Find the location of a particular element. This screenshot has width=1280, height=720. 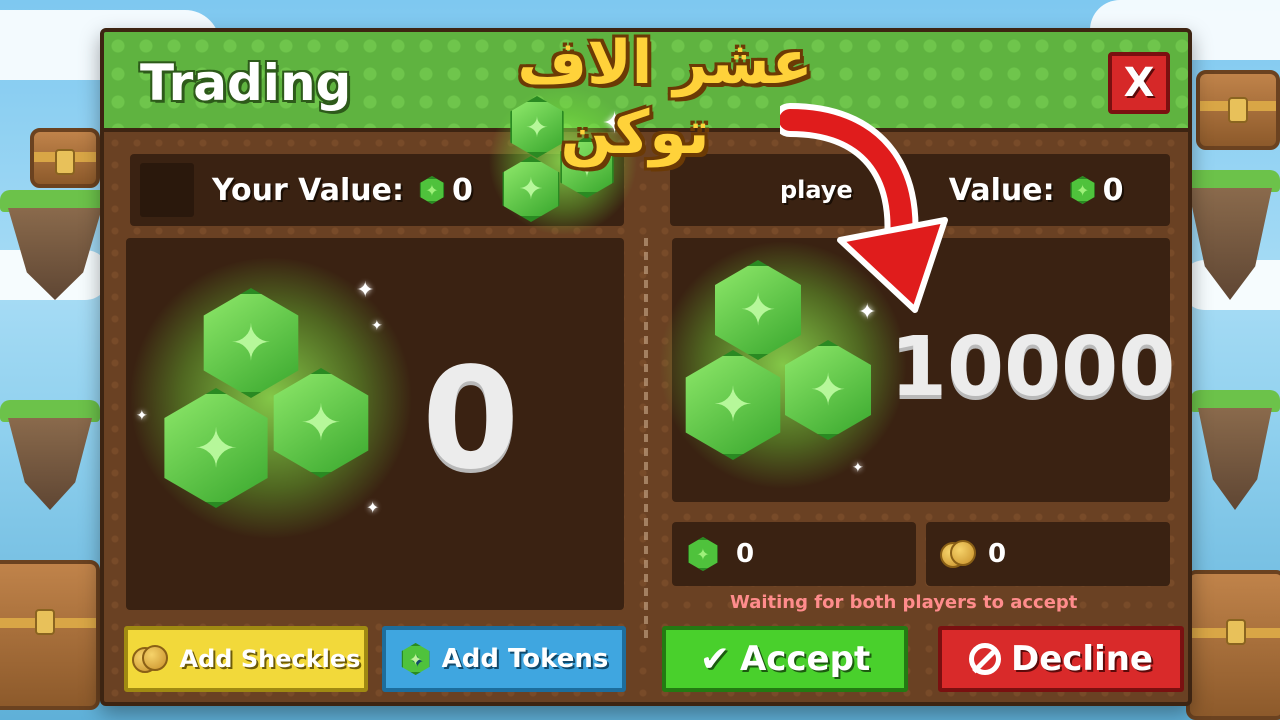

your-value-amount: 0 is located at coordinates (462, 190).